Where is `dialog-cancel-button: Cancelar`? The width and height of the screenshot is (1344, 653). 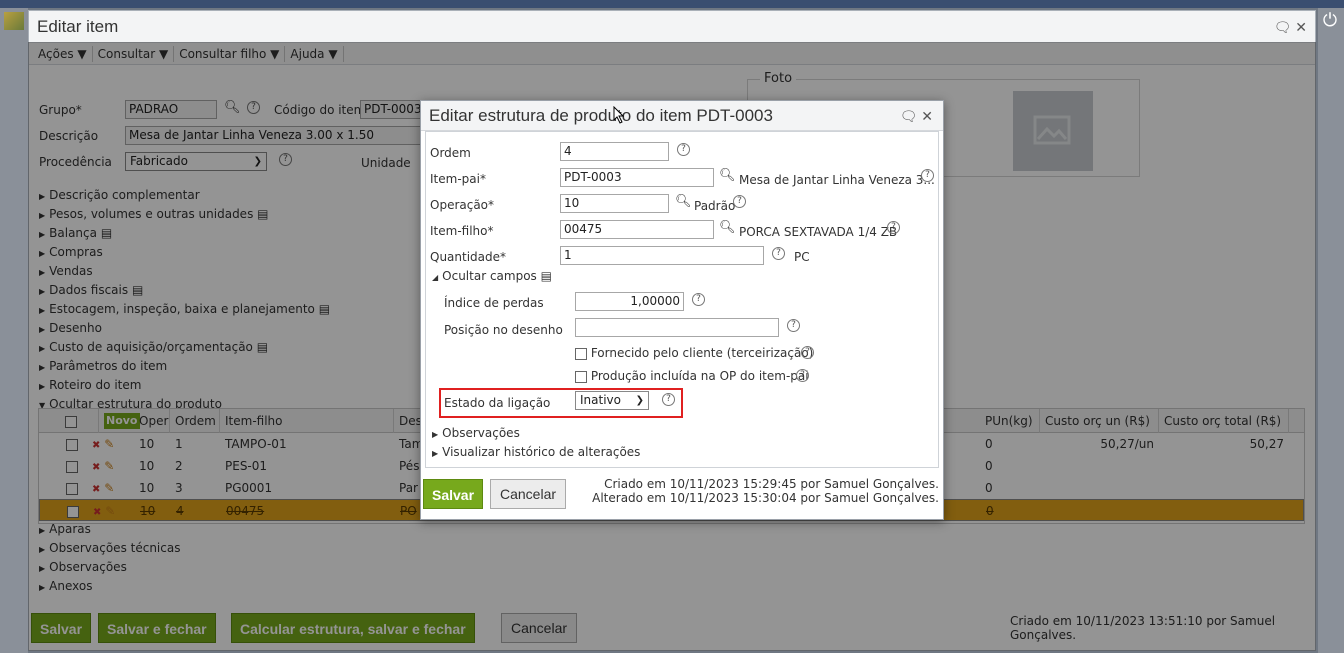
dialog-cancel-button: Cancelar is located at coordinates (528, 494).